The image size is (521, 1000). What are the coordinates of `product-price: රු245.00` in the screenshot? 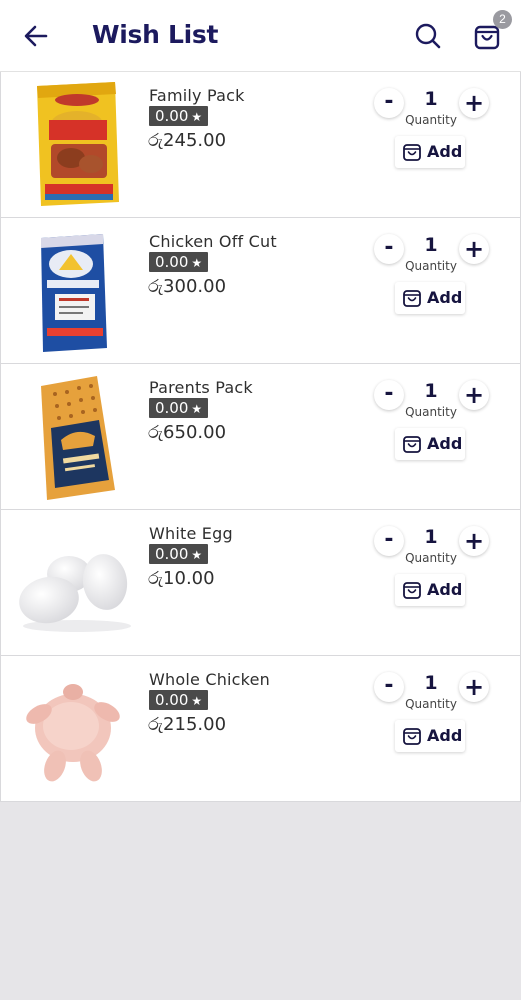 It's located at (187, 140).